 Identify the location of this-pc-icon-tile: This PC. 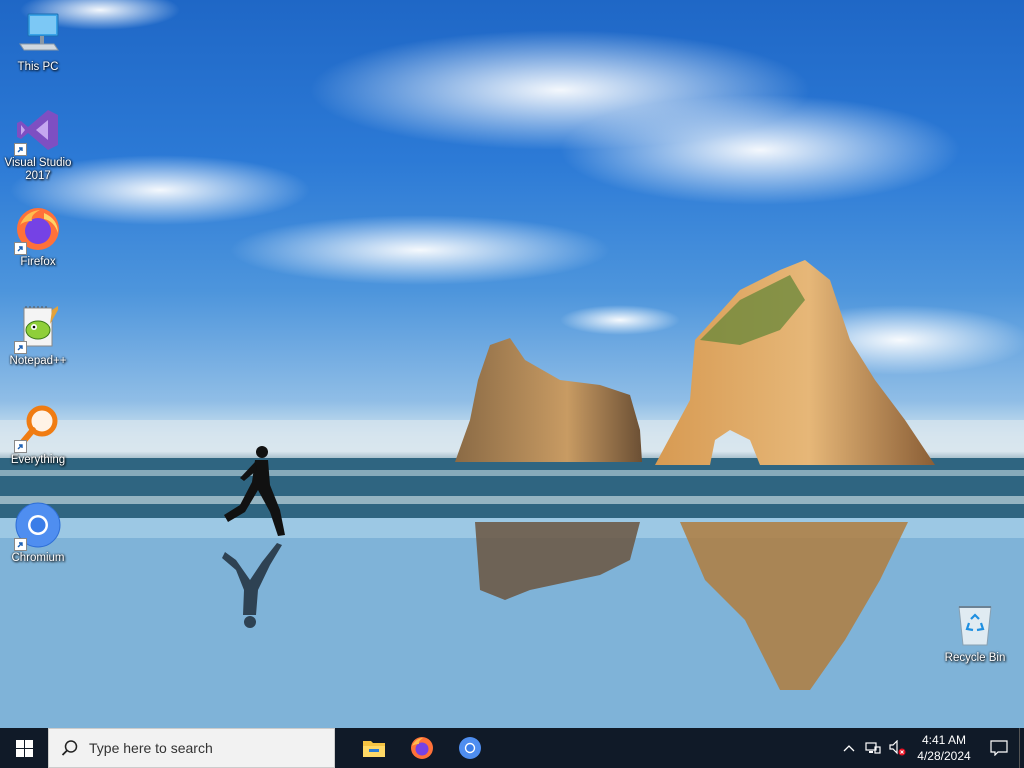
(38, 42).